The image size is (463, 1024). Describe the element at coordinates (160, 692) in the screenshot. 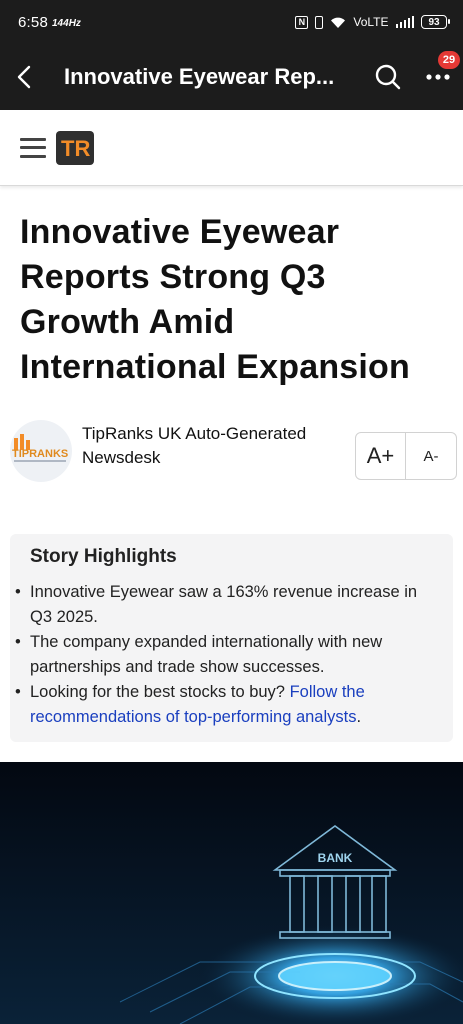

I see `highlight-text: Looking for the best stocks to buy?` at that location.